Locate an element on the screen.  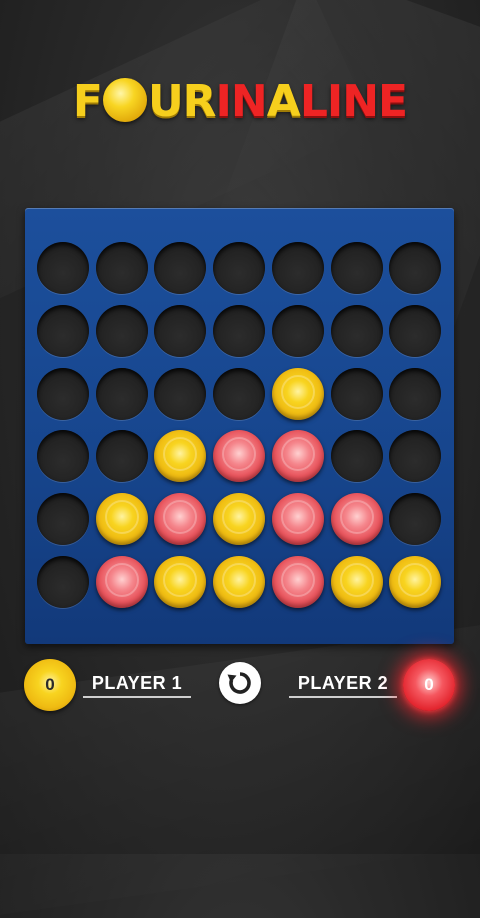
logo-text-in: IN is located at coordinates (241, 101).